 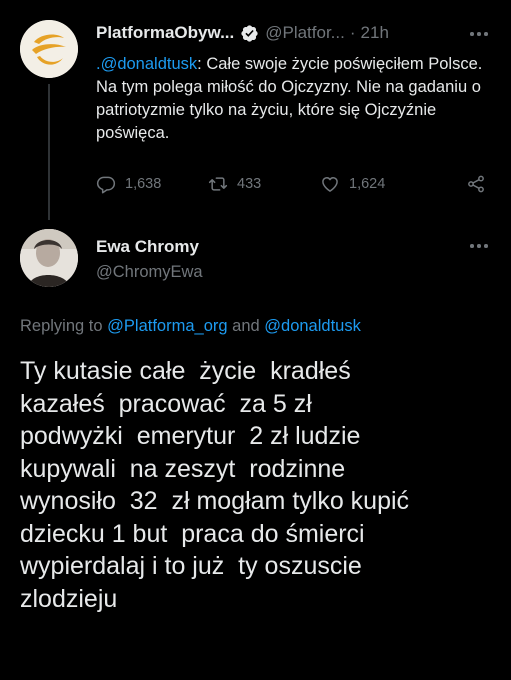 I want to click on parent-text-mention: .@donaldtusk, so click(x=146, y=64).